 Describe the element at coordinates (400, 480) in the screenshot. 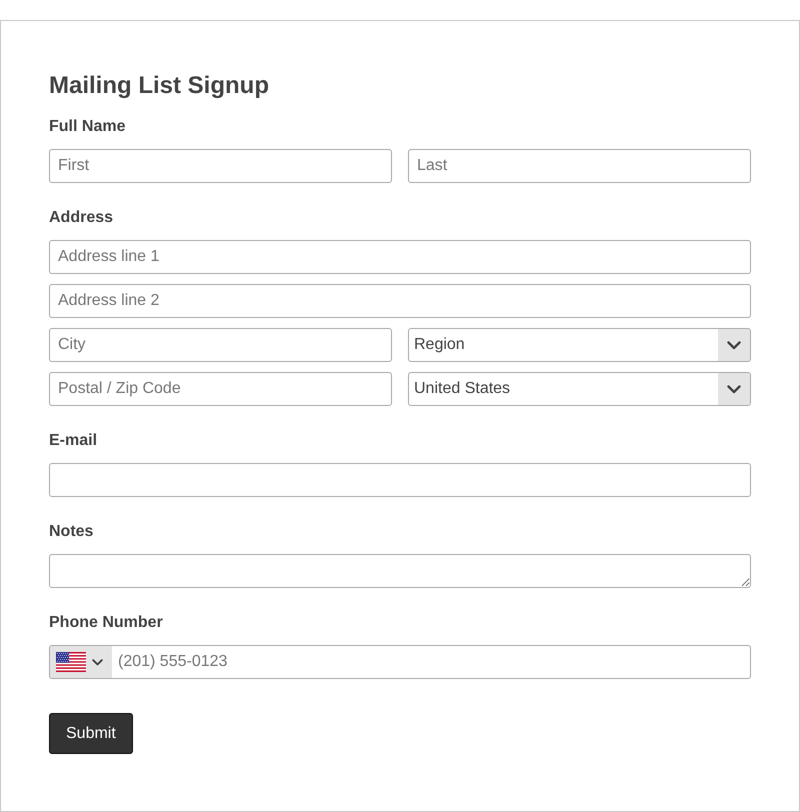

I see `text-input` at that location.